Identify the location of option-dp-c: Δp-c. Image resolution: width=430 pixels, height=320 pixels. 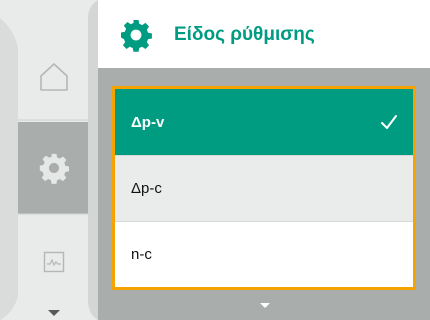
(264, 188).